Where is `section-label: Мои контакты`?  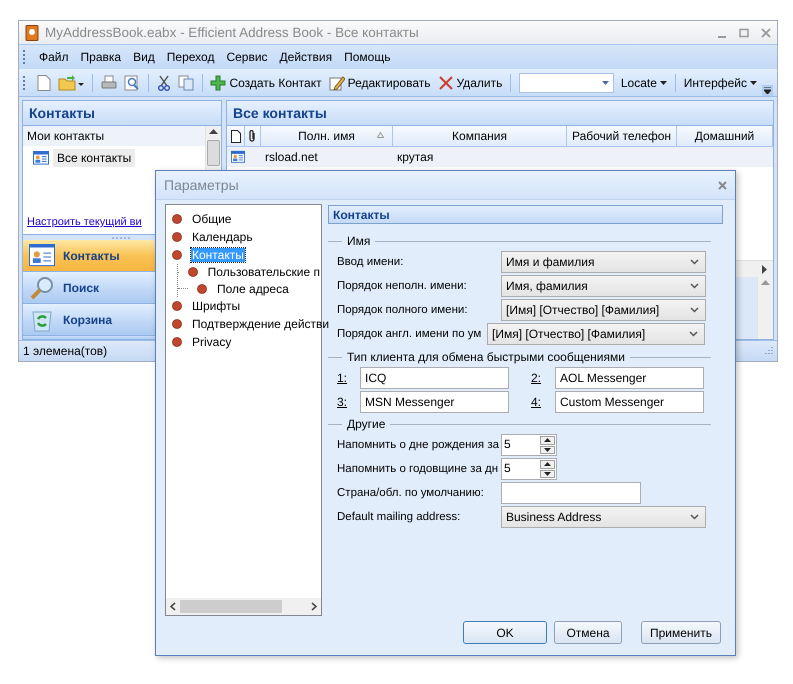
section-label: Мои контакты is located at coordinates (114, 136).